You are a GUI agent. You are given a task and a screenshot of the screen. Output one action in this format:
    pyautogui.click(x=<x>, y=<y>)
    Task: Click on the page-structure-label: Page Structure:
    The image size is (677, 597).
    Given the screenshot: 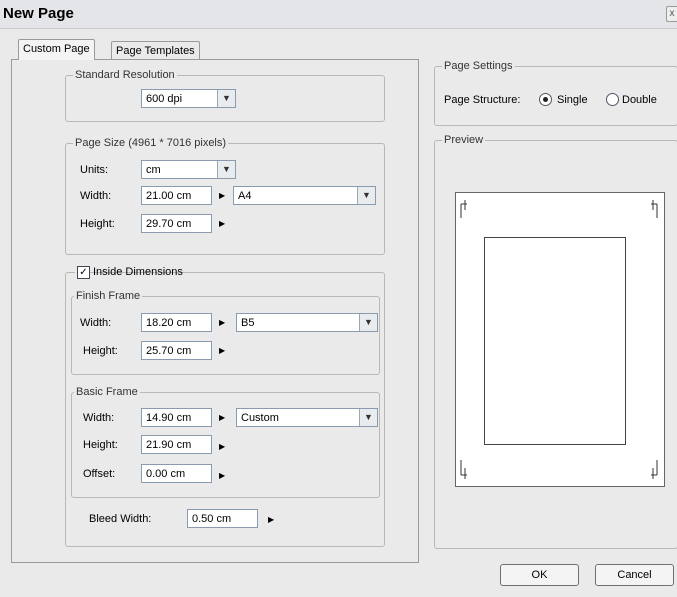 What is the action you would take?
    pyautogui.click(x=482, y=100)
    